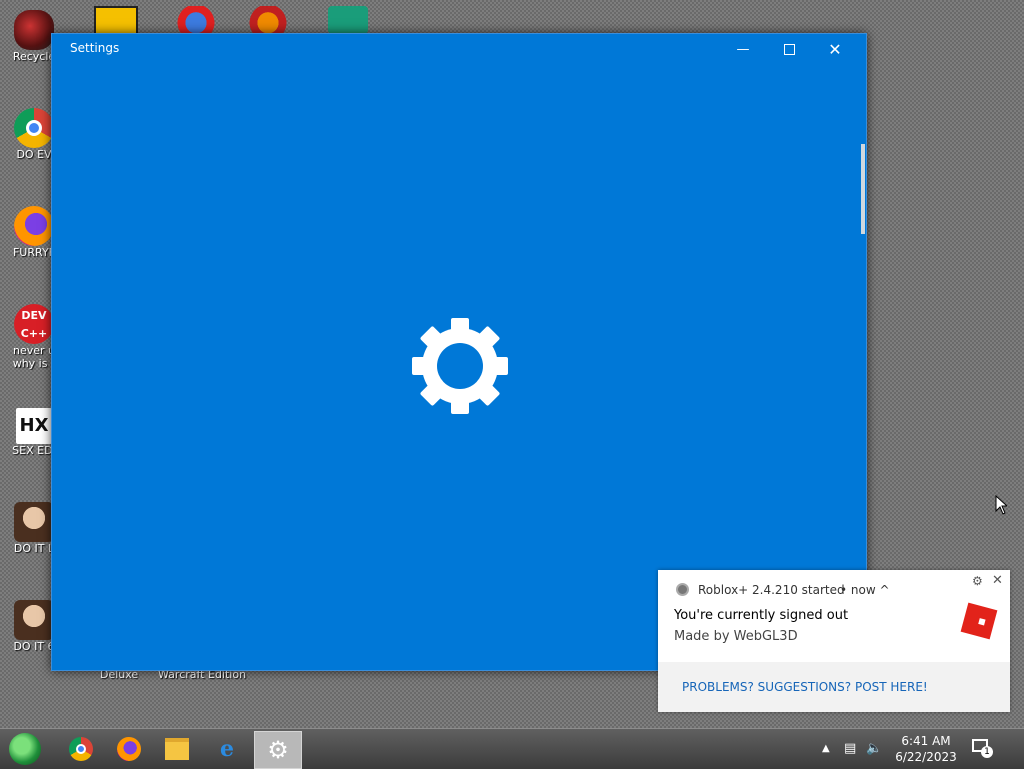  What do you see at coordinates (34, 426) in the screenshot?
I see `hex-editor-icon: HX` at bounding box center [34, 426].